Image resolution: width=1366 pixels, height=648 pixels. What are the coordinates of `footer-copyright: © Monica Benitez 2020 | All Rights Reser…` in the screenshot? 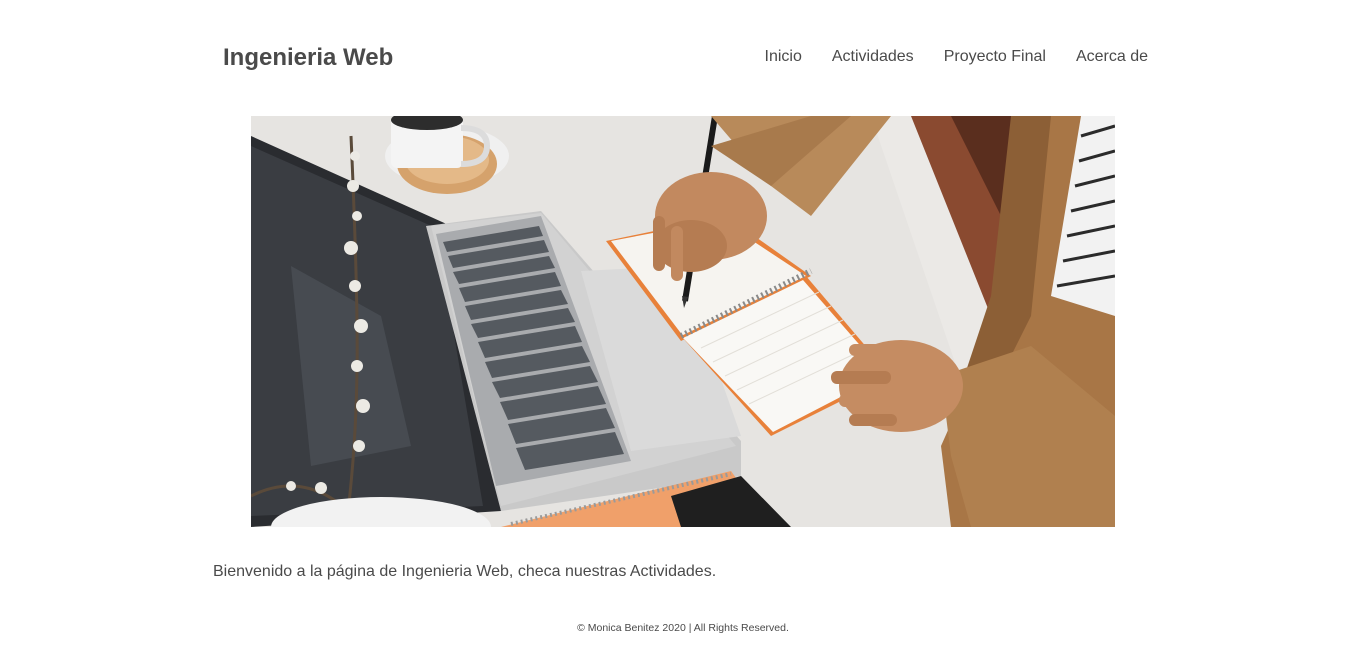 It's located at (683, 628).